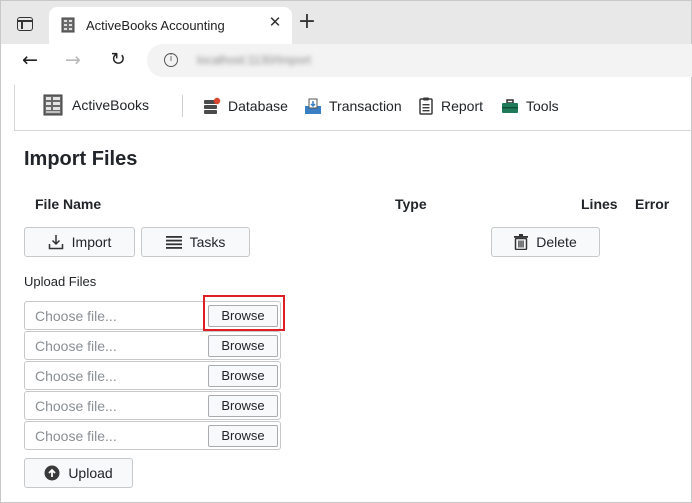 Image resolution: width=692 pixels, height=503 pixels. Describe the element at coordinates (173, 242) in the screenshot. I see `list-icon` at that location.